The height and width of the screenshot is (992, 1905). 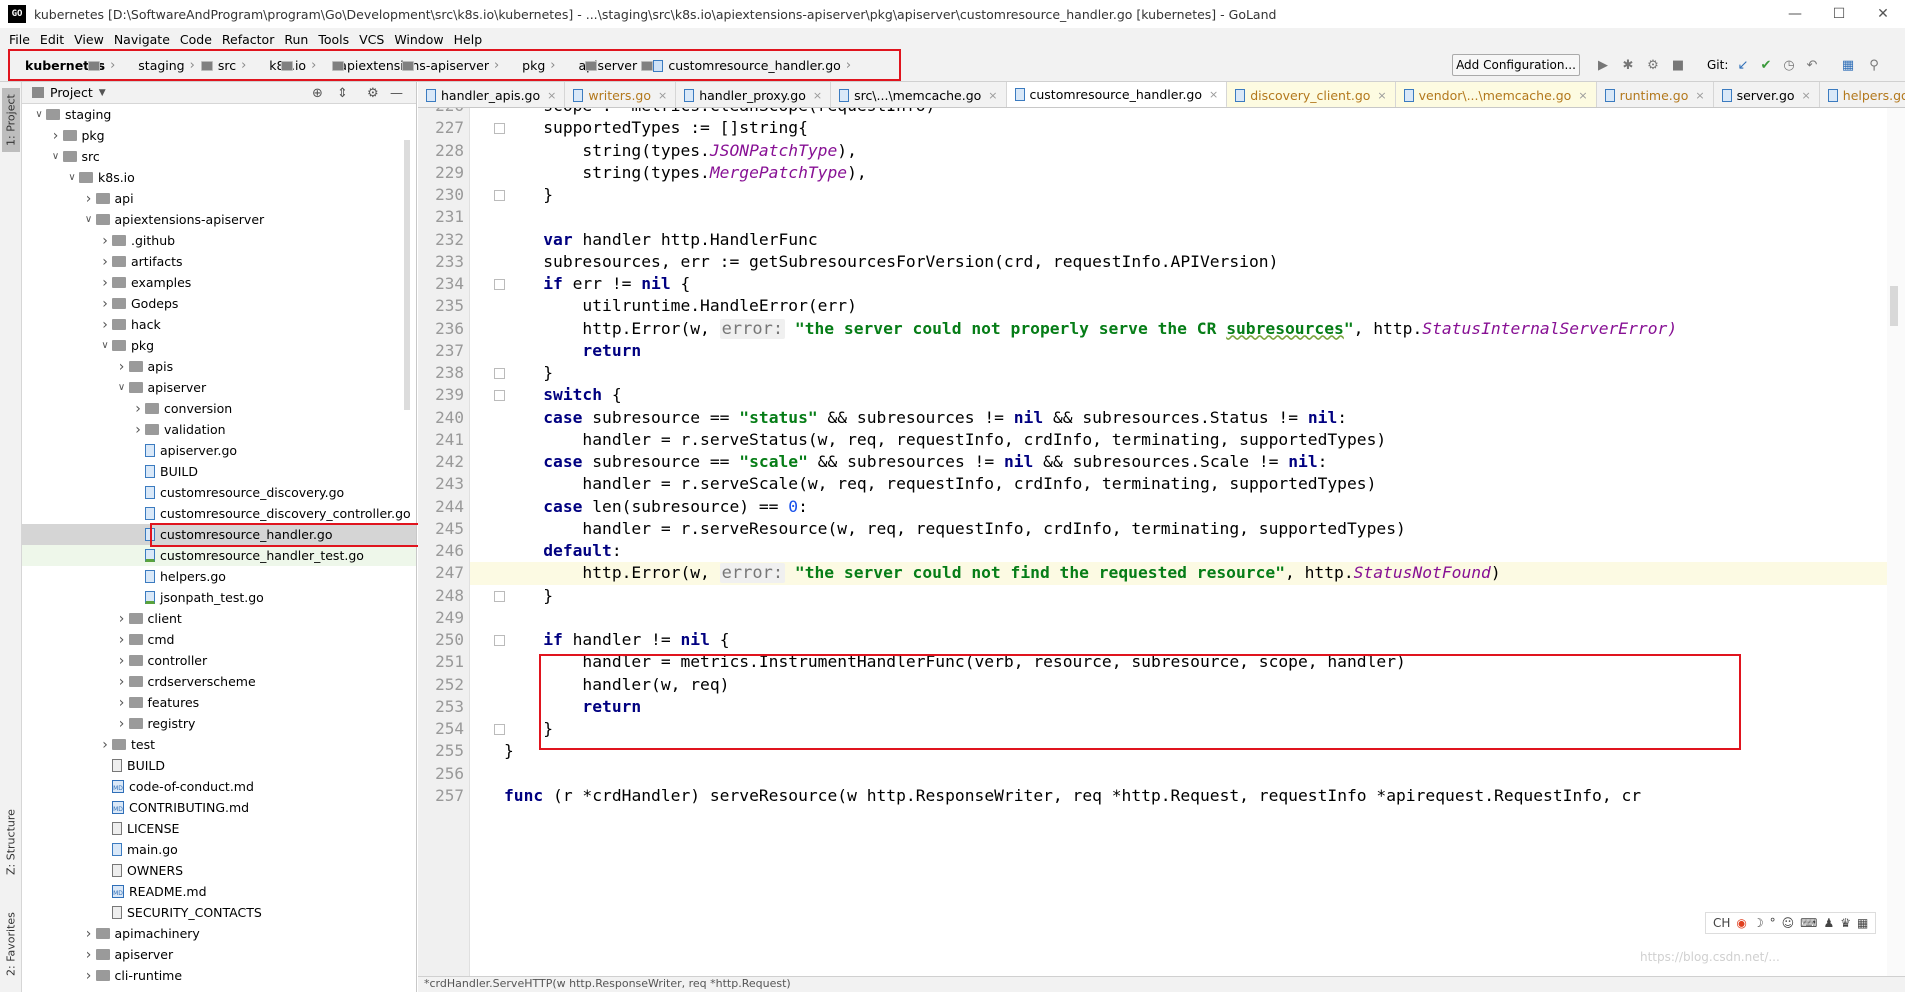 I want to click on code-line: if err != nil {, so click(x=597, y=284).